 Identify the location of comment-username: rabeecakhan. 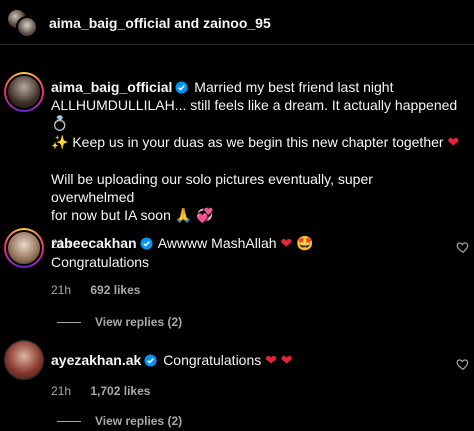
(94, 243).